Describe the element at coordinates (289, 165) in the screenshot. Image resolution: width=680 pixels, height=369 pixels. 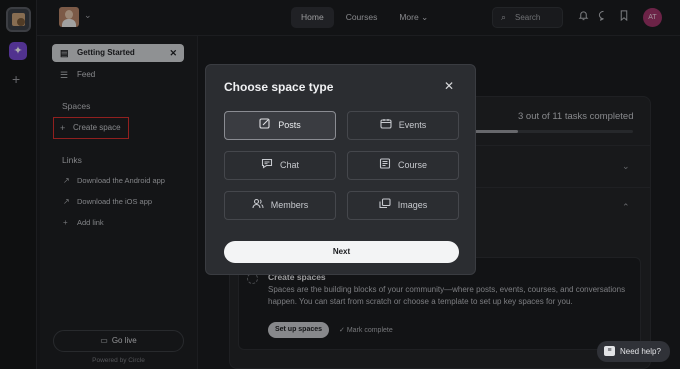
I see `space-type-label: Chat` at that location.